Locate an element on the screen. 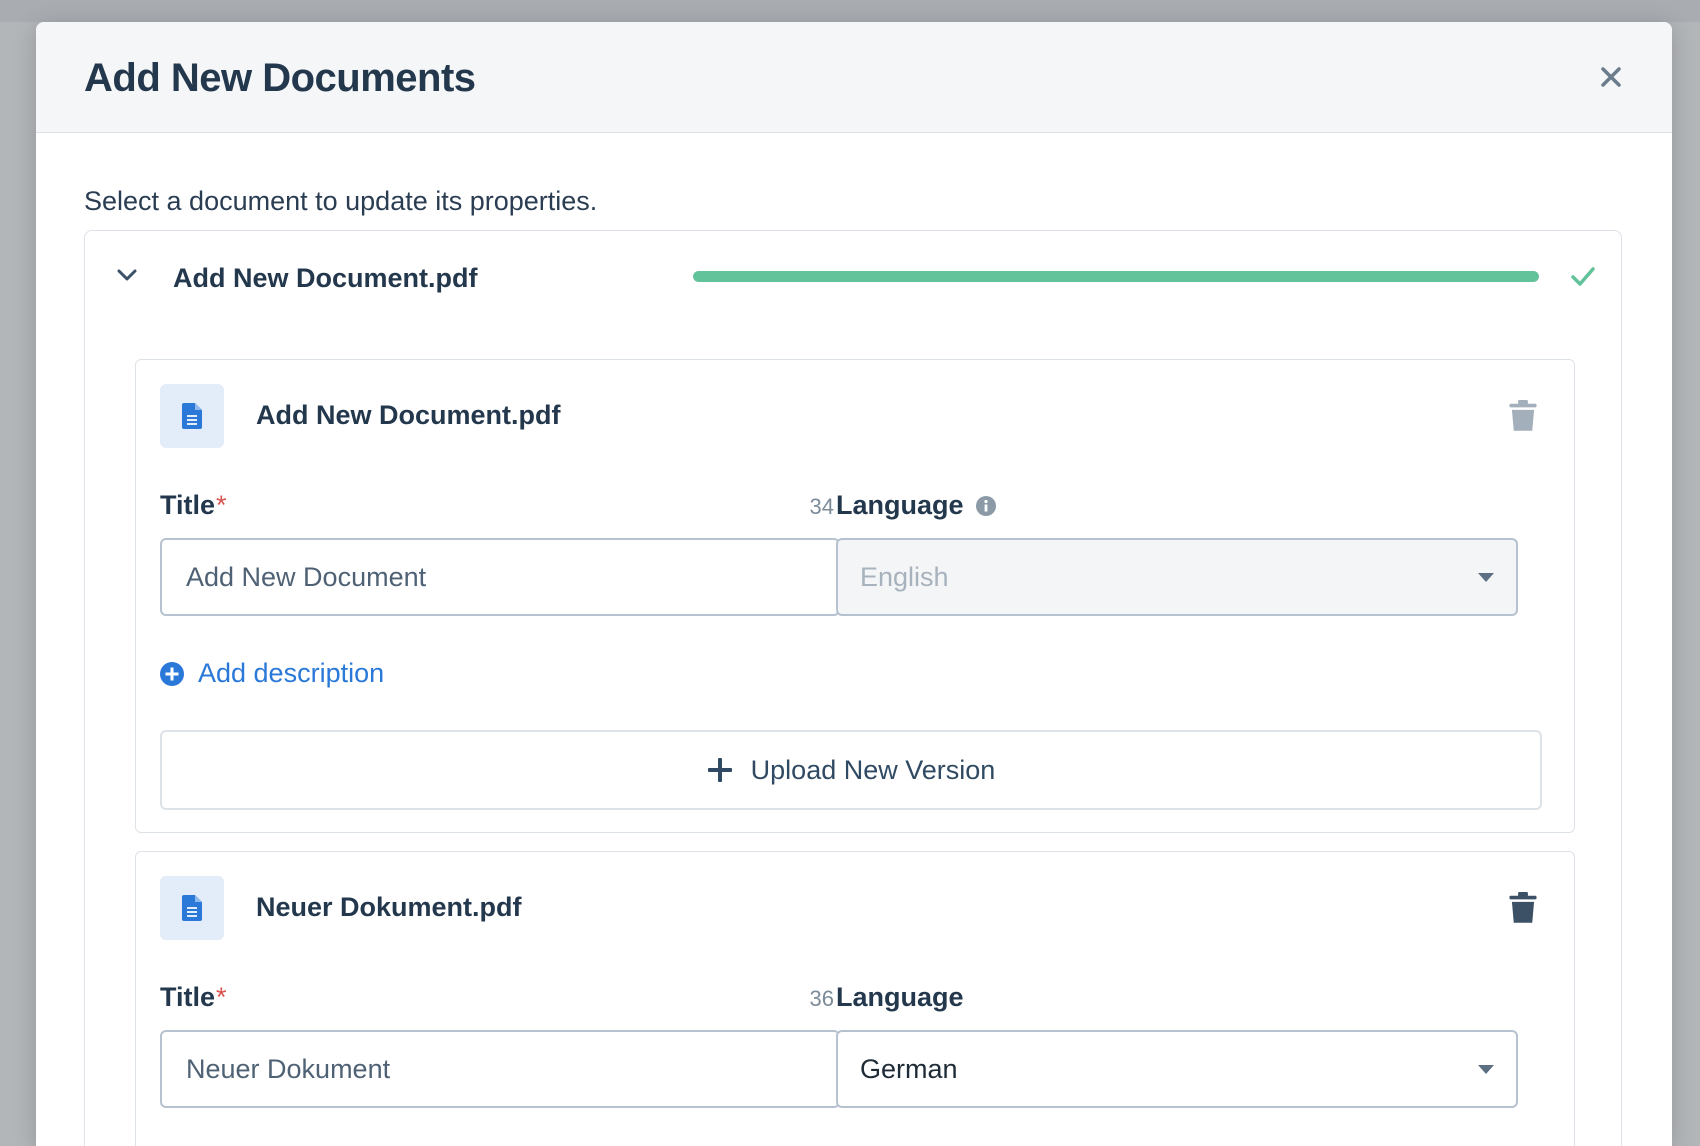 This screenshot has width=1700, height=1146. close-icon is located at coordinates (1611, 77).